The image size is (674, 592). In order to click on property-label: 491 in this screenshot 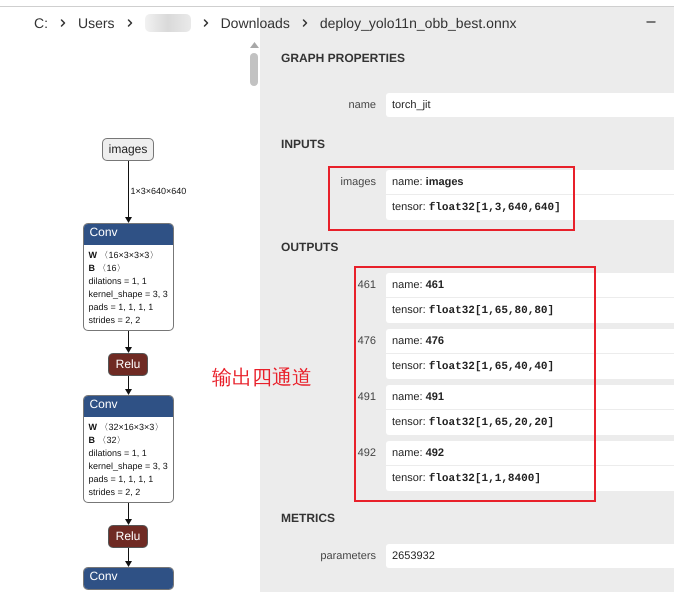, I will do `click(367, 397)`.